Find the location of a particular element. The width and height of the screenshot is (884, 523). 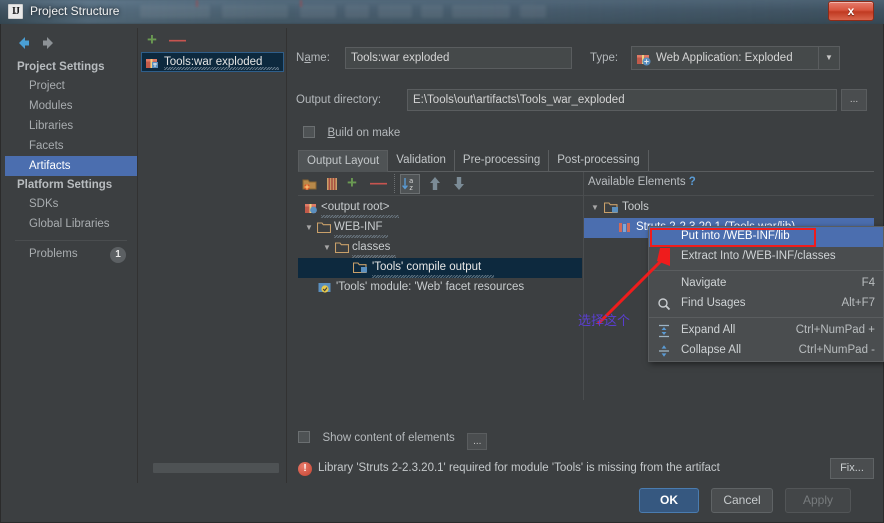

sidebar-item-sdks: SDKs is located at coordinates (71, 204).